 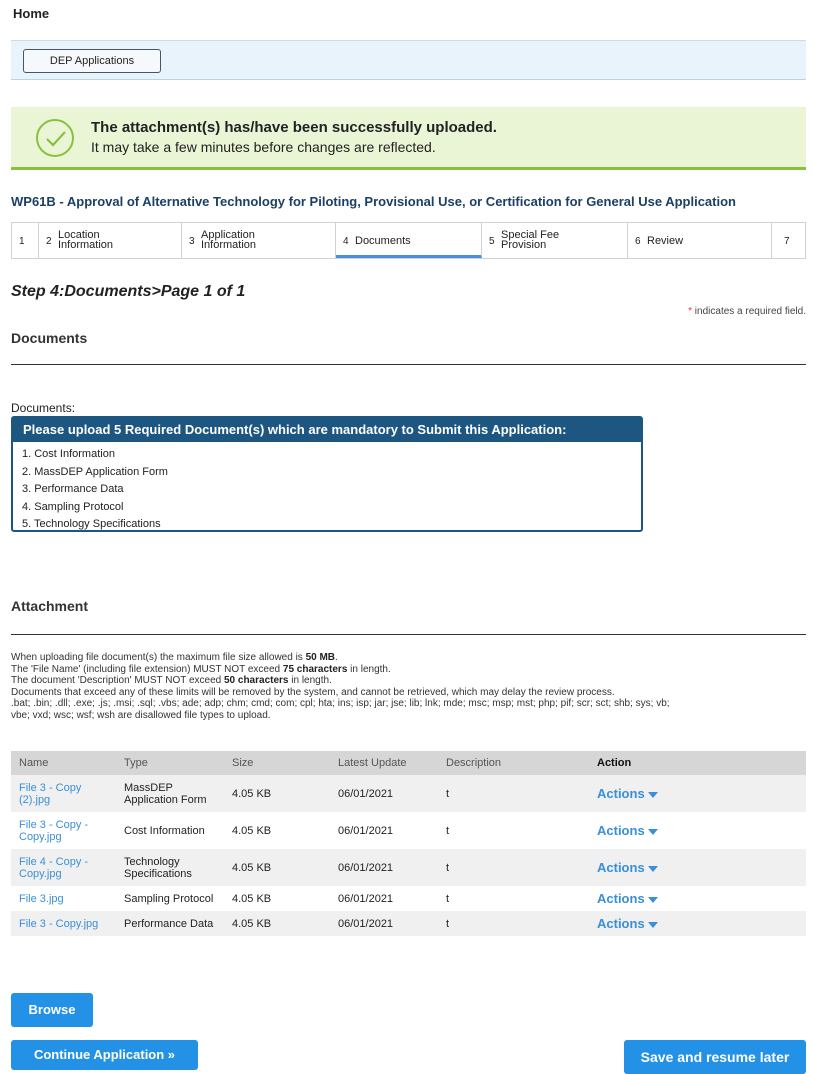 I want to click on step-title: Step 4:Documents>Page 1 of 1, so click(x=128, y=291).